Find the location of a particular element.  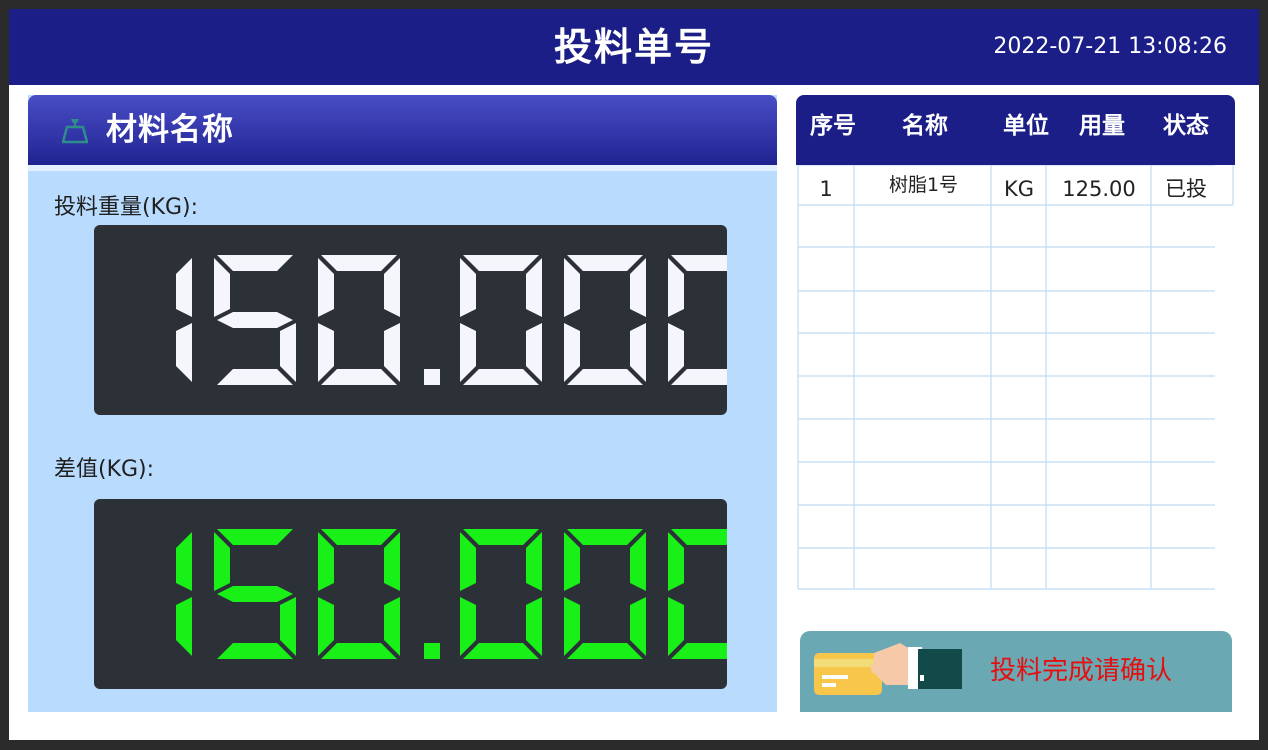

col-header-name: 名称 is located at coordinates (925, 126).